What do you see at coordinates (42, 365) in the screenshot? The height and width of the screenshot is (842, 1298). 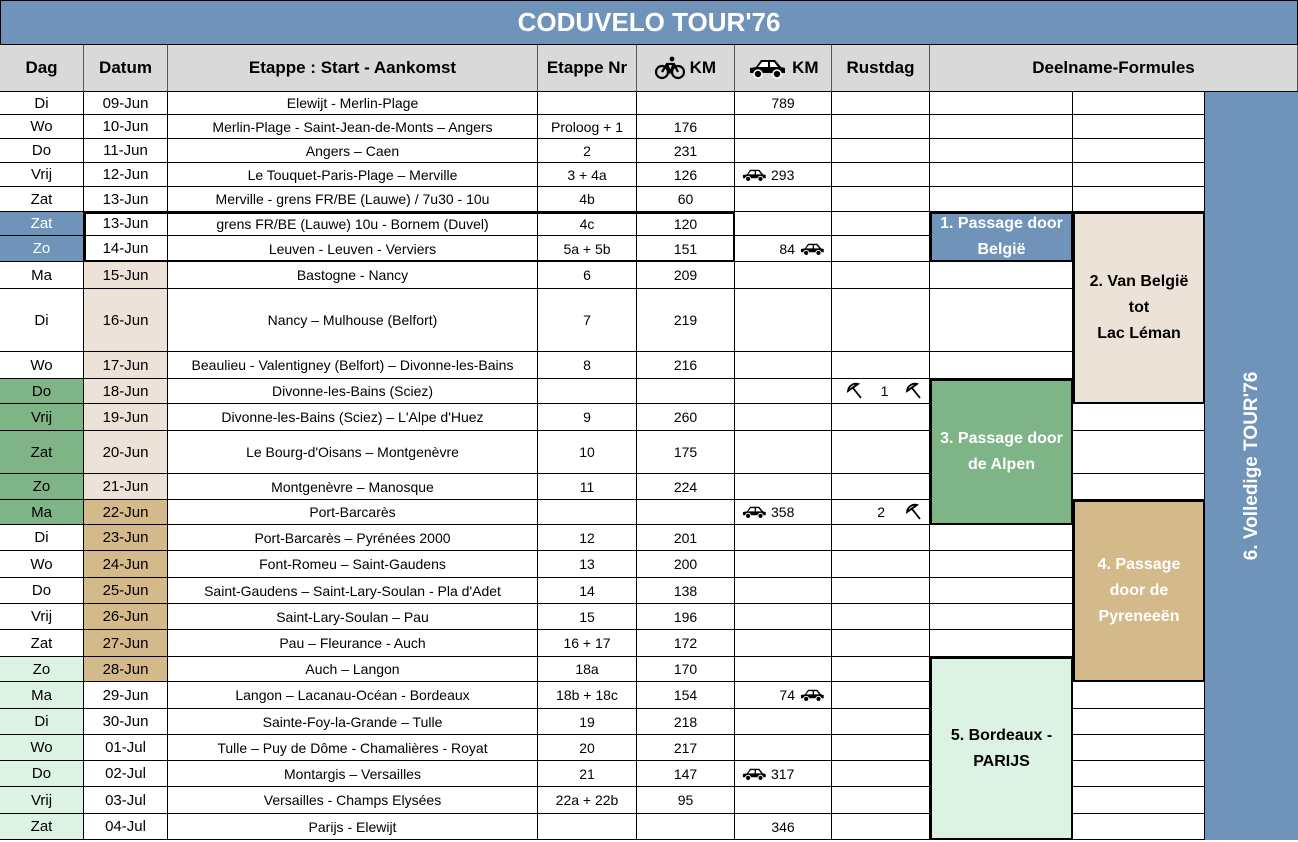 I see `dag-cell: Wo` at bounding box center [42, 365].